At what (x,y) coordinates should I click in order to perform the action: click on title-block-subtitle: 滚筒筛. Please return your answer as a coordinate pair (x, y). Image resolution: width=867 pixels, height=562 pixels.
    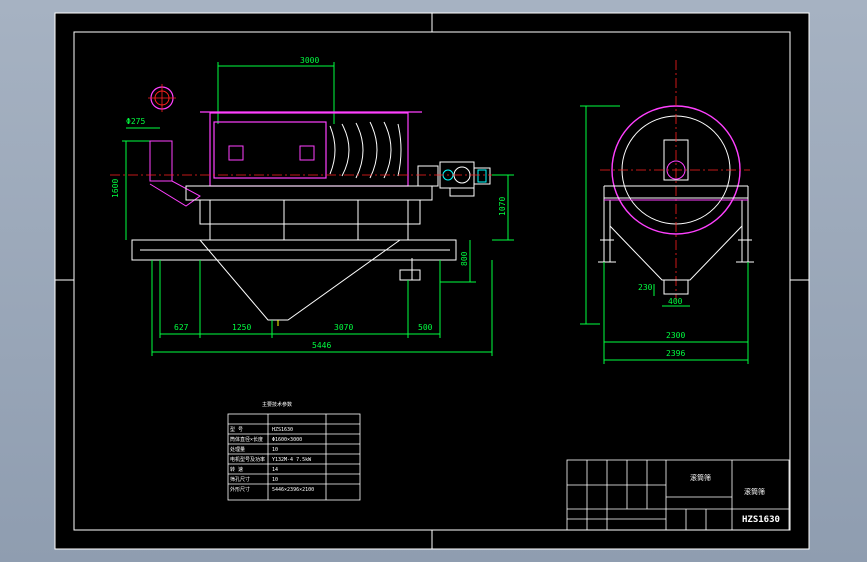
    Looking at the image, I should click on (754, 491).